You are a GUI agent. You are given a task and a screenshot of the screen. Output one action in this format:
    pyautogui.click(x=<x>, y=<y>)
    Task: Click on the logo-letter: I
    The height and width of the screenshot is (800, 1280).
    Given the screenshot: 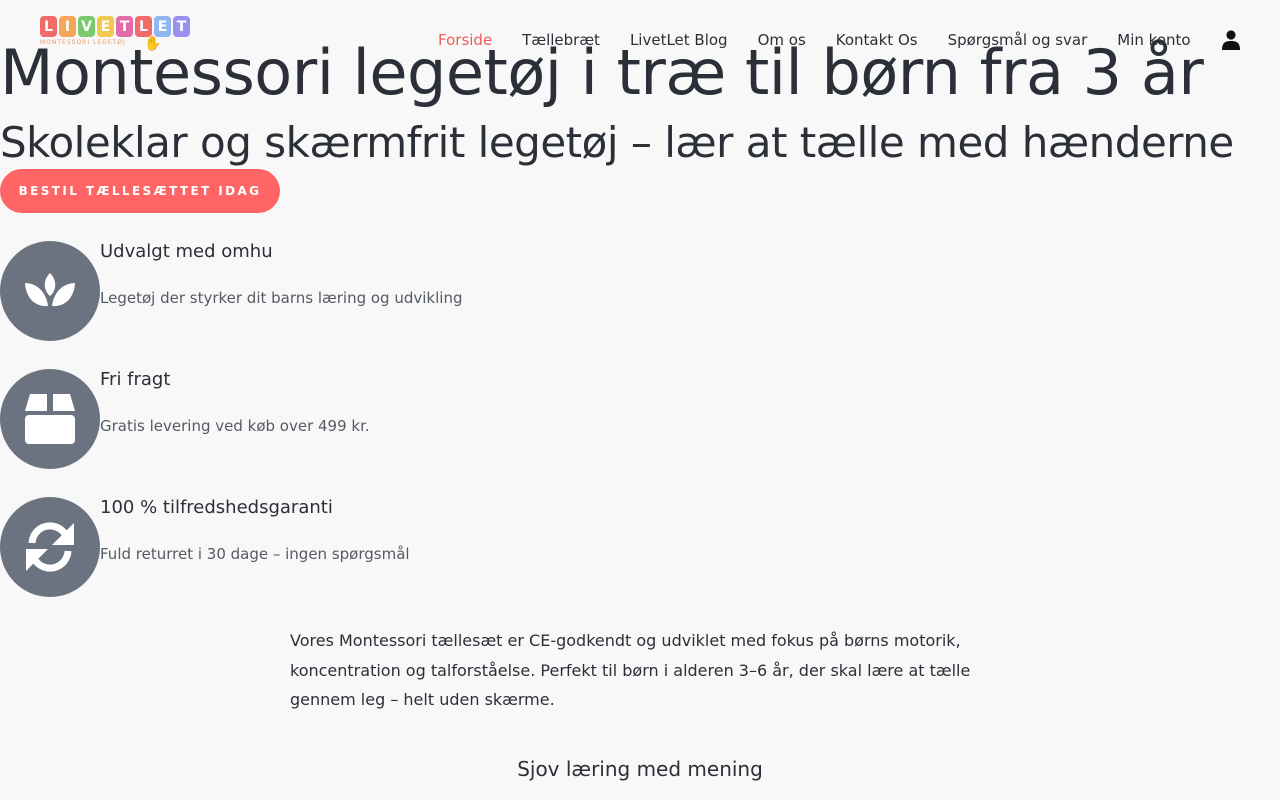 What is the action you would take?
    pyautogui.click(x=67, y=26)
    